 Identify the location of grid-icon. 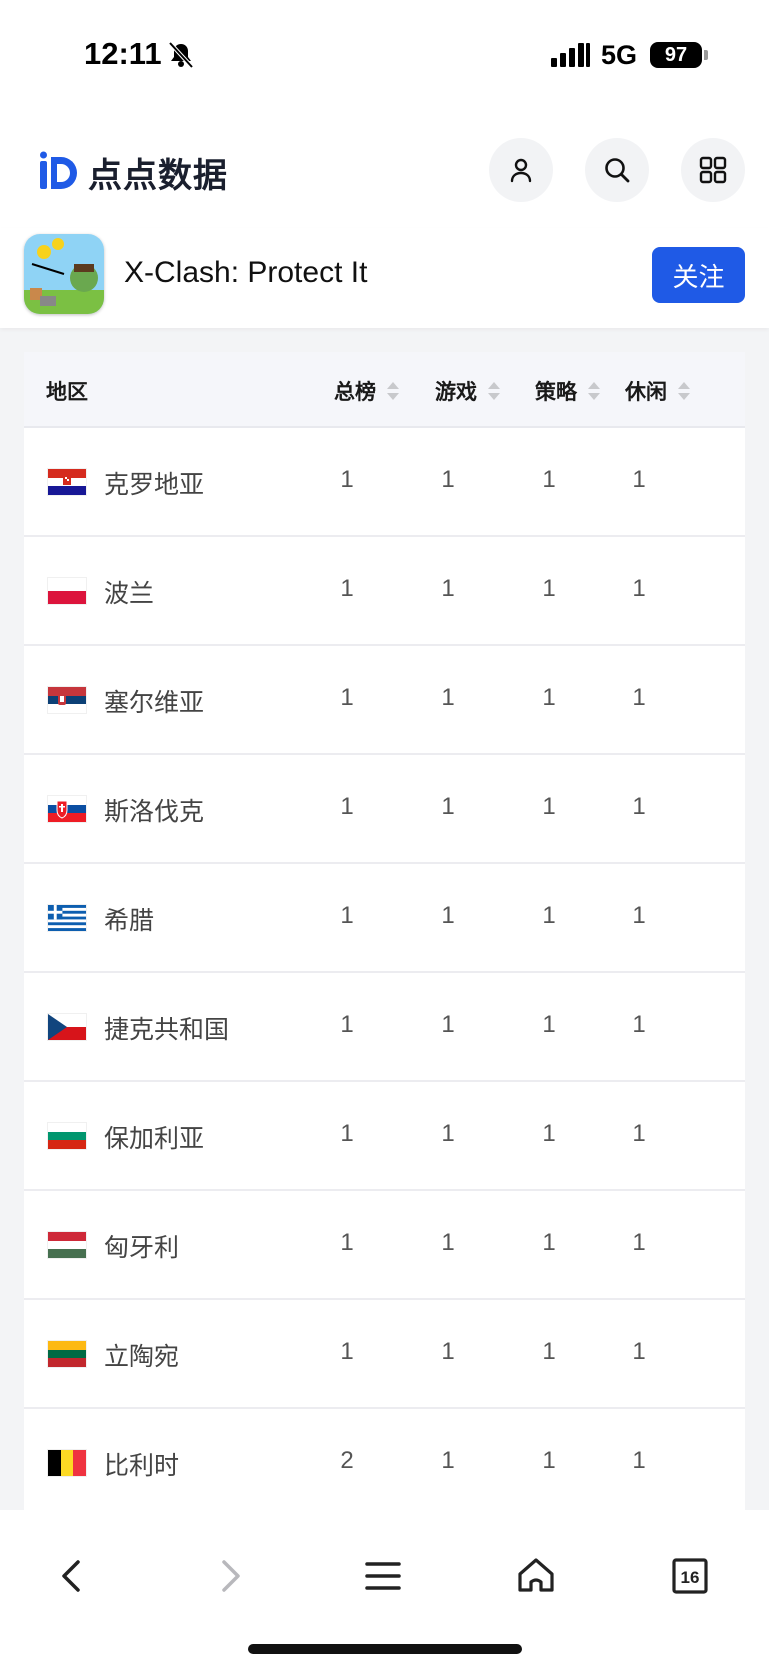
(713, 170).